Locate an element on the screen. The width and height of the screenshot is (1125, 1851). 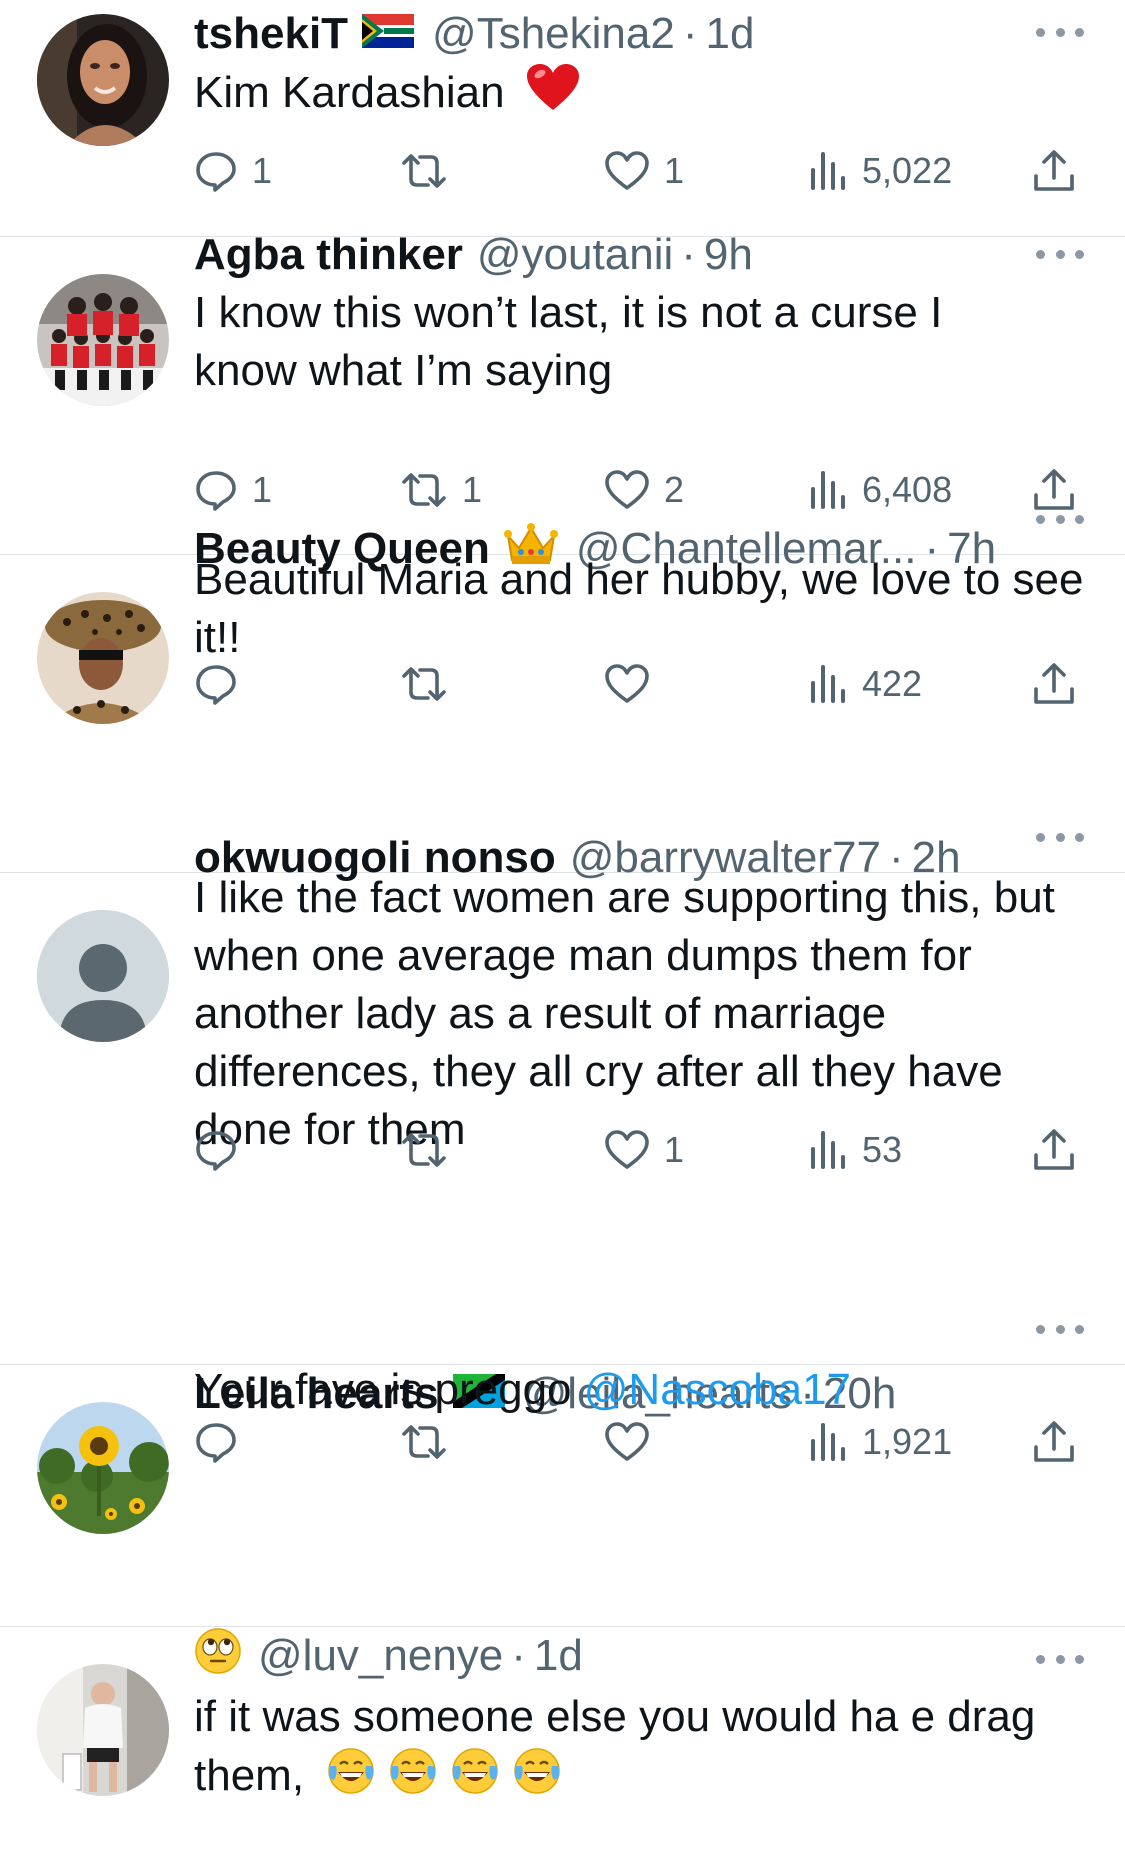
views-button: 5,022 is located at coordinates (880, 171).